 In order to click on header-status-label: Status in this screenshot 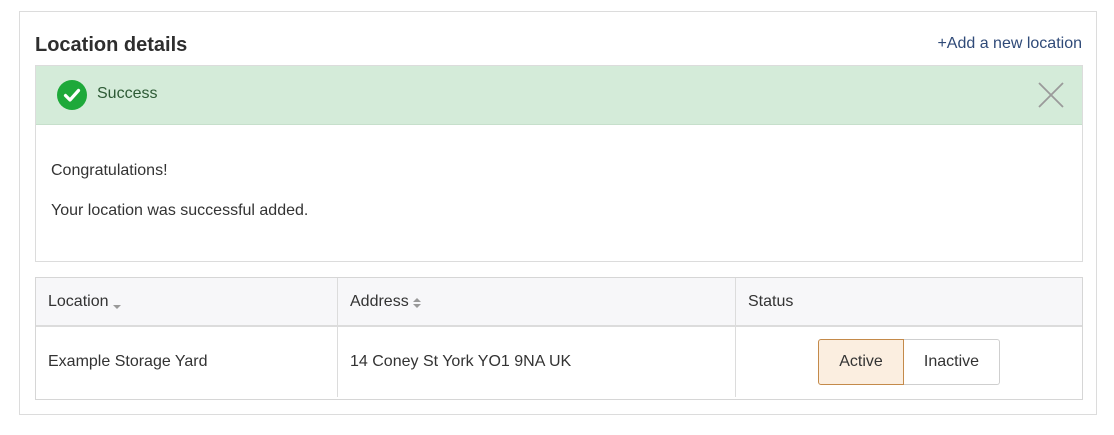, I will do `click(771, 301)`.